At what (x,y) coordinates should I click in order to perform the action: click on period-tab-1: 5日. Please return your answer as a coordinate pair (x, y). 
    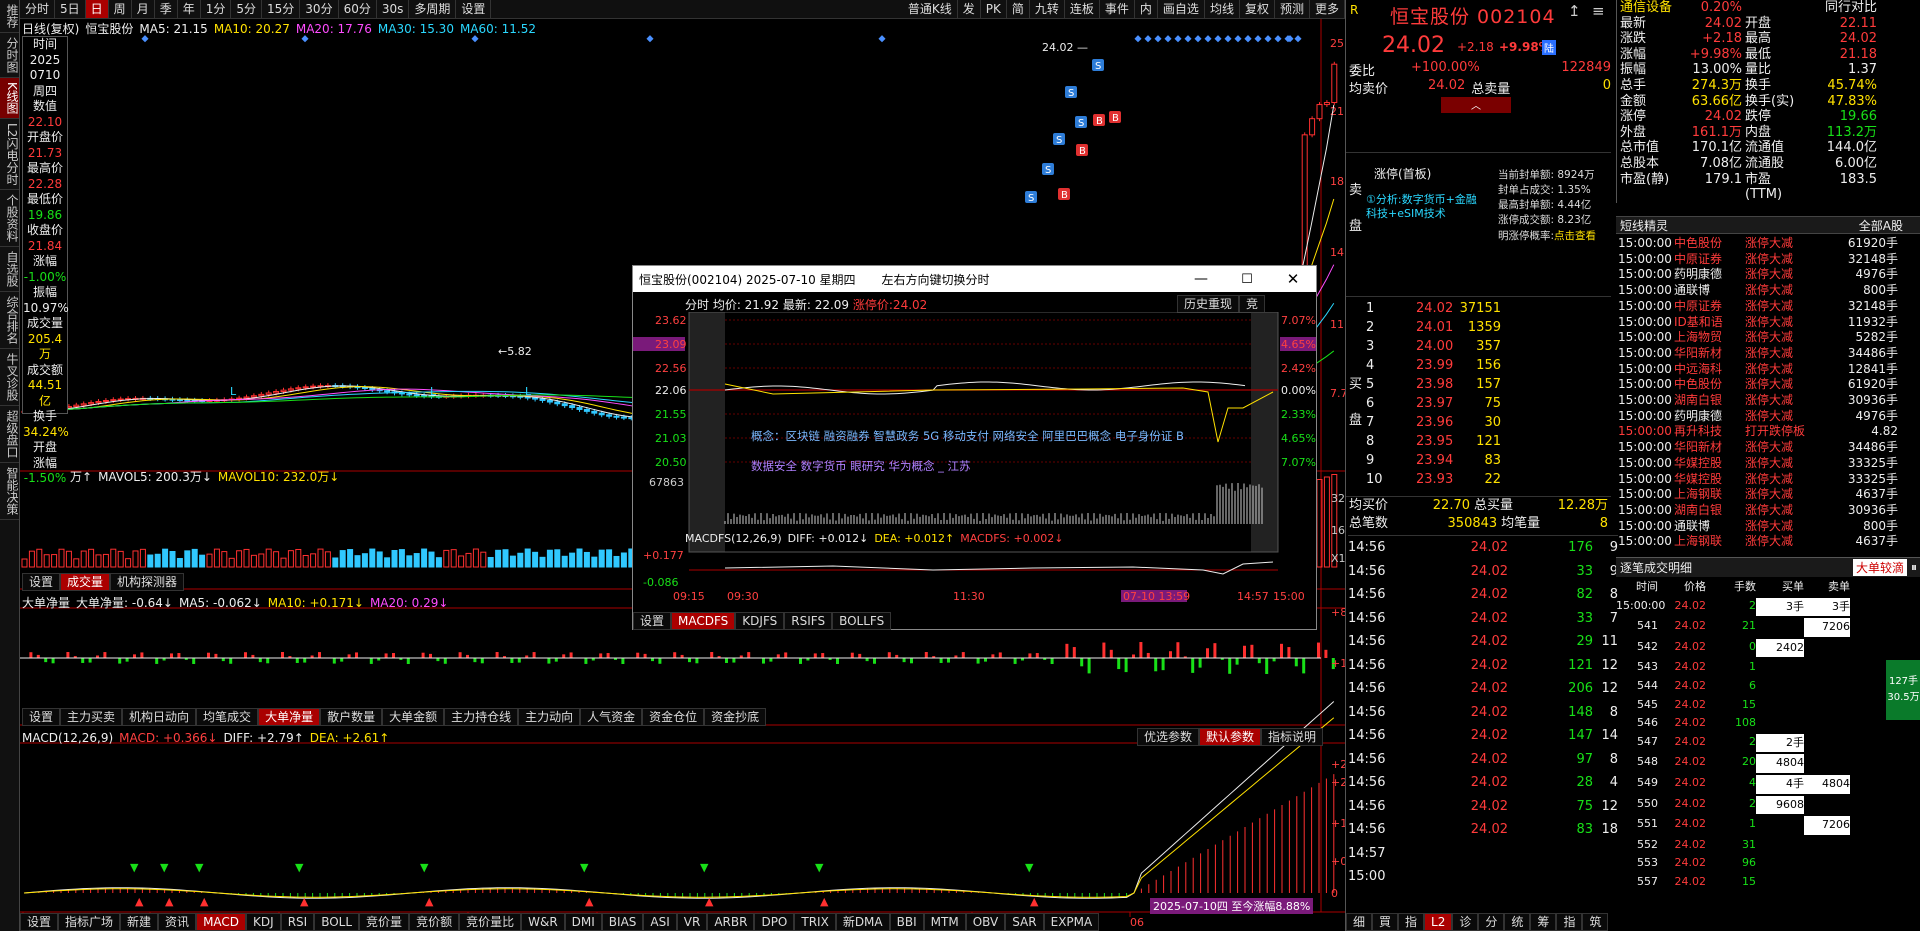
    Looking at the image, I should click on (70, 9).